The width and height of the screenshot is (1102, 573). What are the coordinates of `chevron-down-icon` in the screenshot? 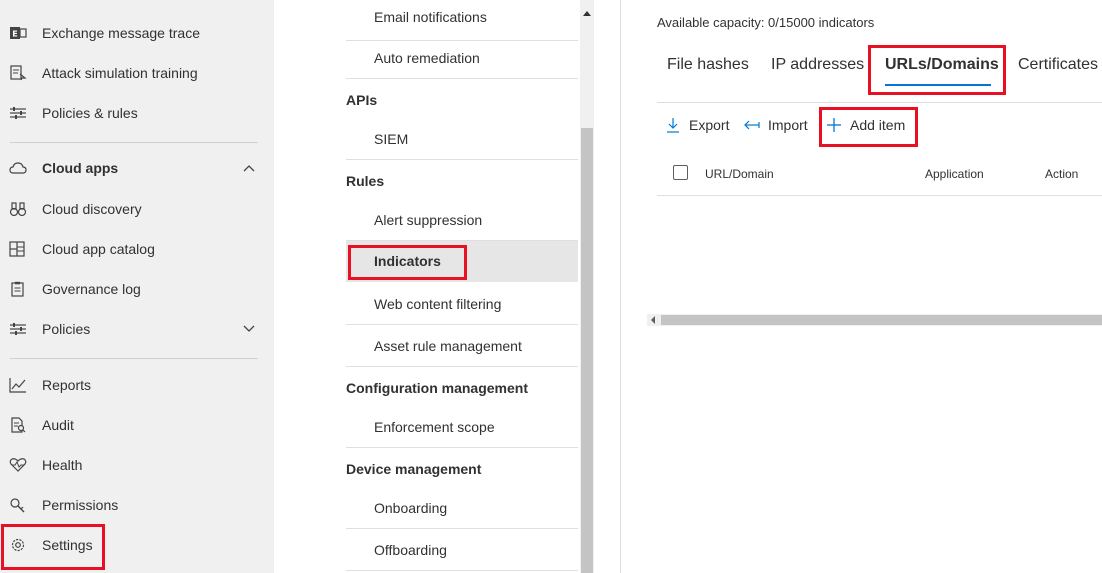 It's located at (249, 329).